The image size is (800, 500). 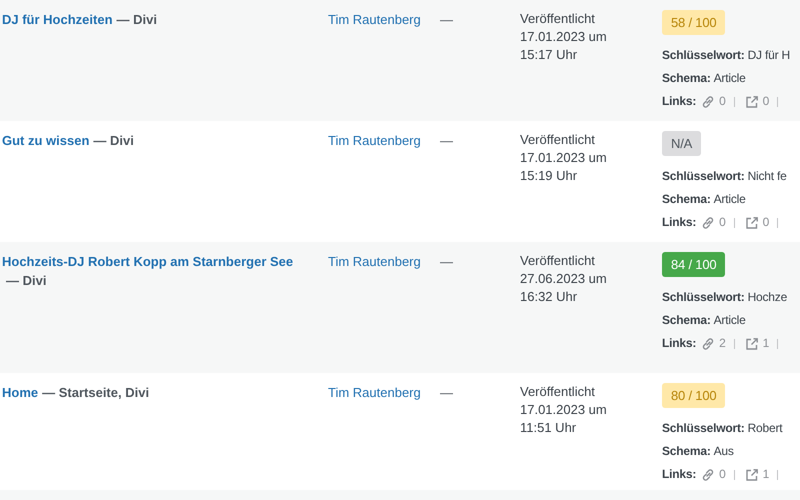 What do you see at coordinates (563, 279) in the screenshot?
I see `date-text: 27.06.2023 um` at bounding box center [563, 279].